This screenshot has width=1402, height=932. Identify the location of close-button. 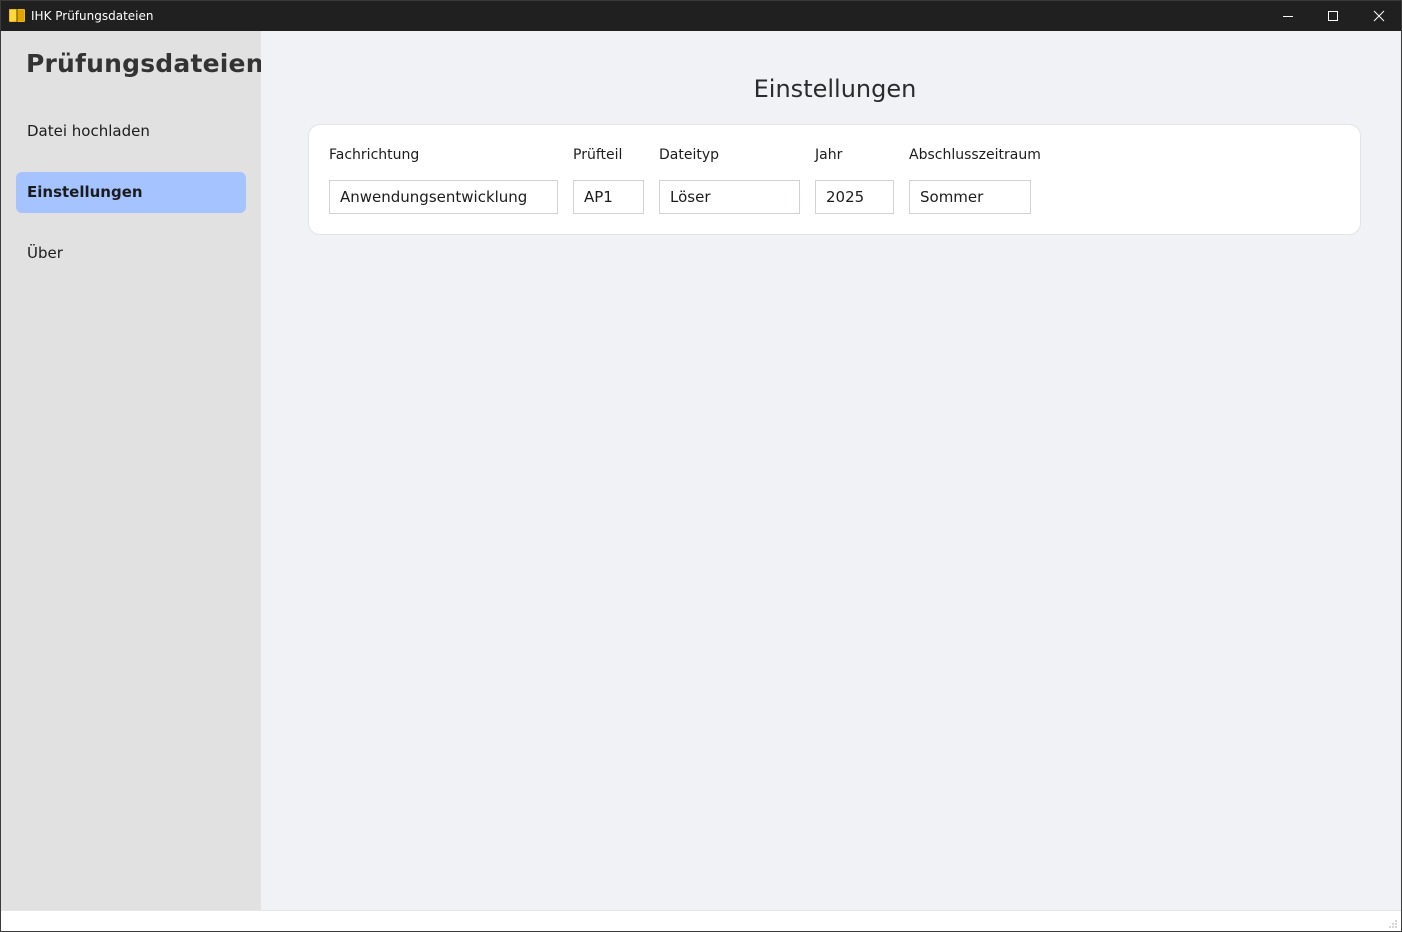
(1379, 16).